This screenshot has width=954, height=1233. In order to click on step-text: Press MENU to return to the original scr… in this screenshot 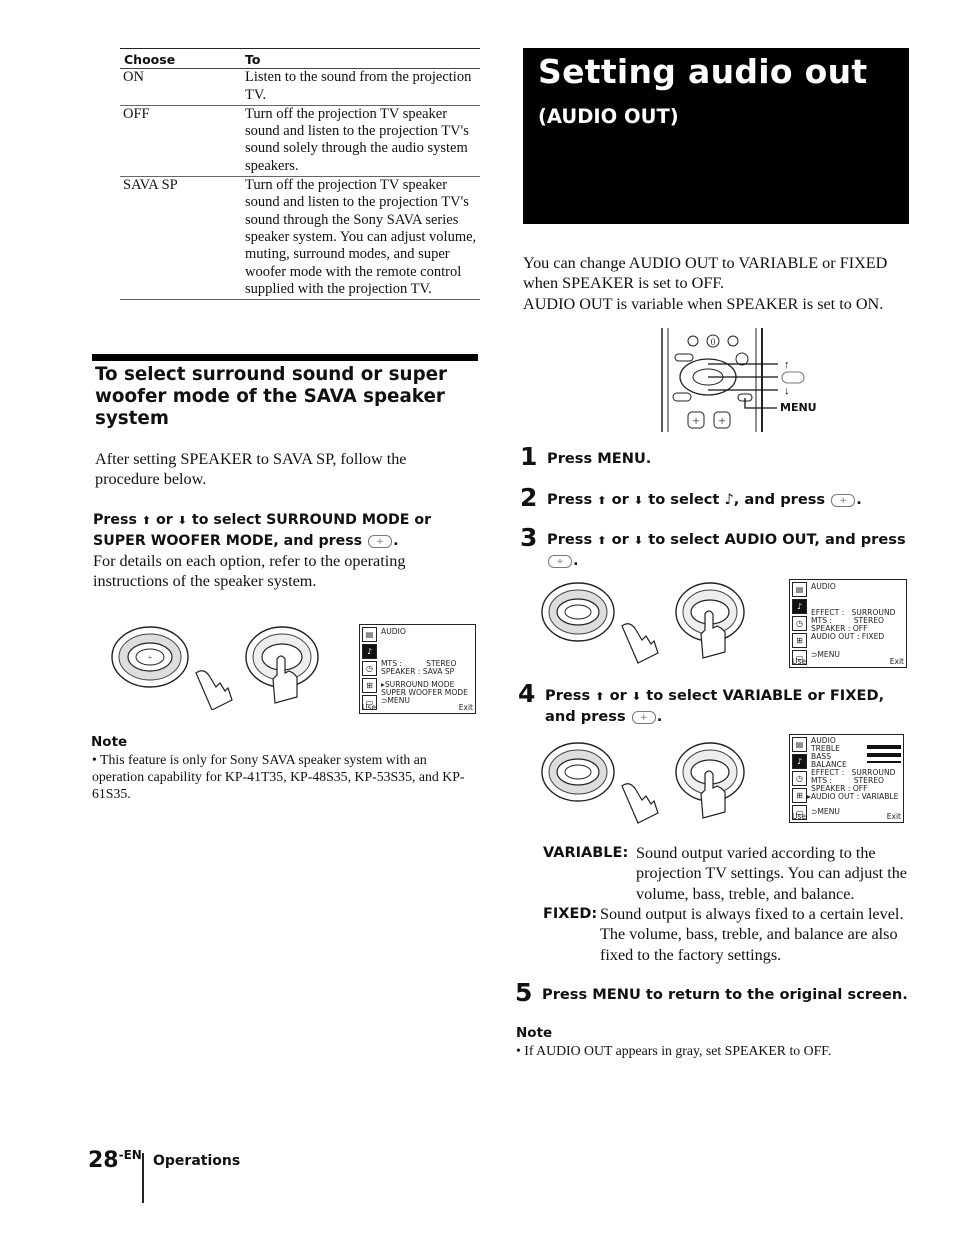, I will do `click(725, 994)`.